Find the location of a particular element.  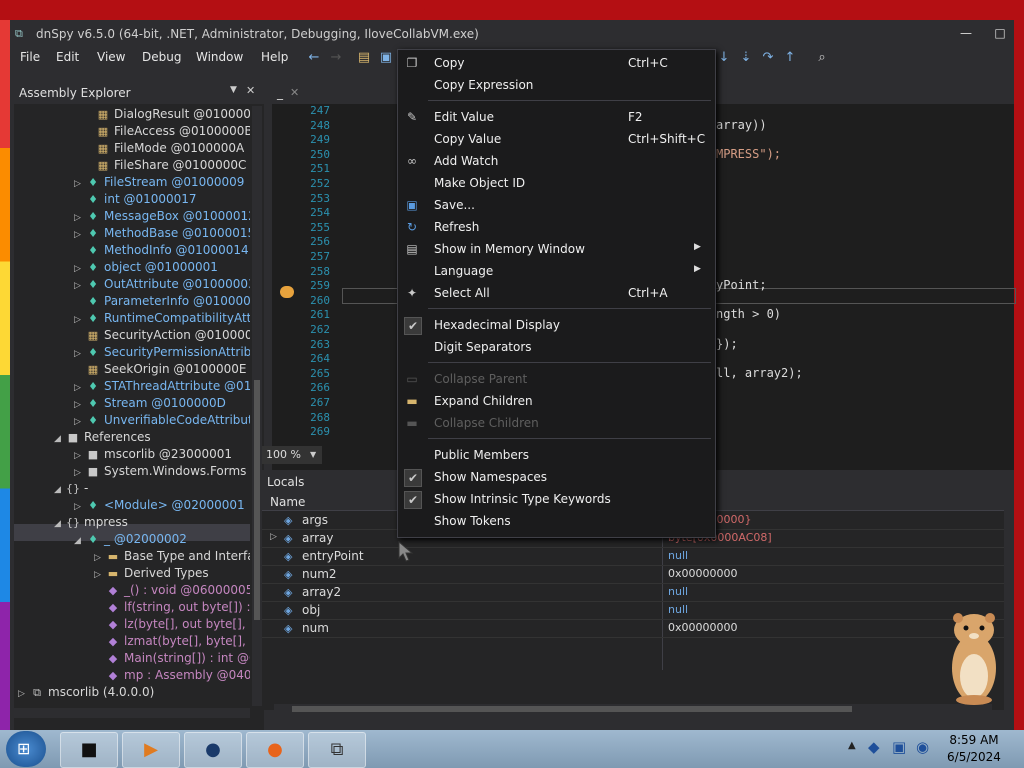

tree-node: ▷ ♦ STAThreadAttribute @010 is located at coordinates (162, 386).